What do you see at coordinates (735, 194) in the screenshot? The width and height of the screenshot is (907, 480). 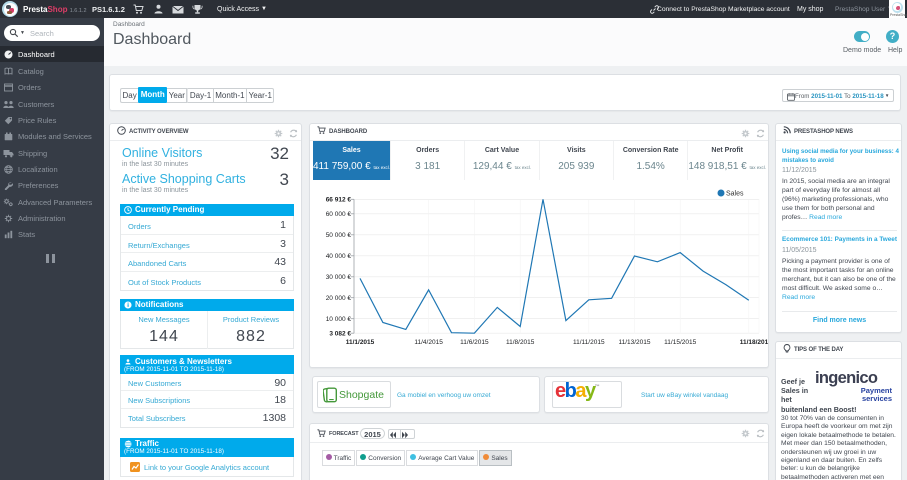 I see `svg-text: Sales` at bounding box center [735, 194].